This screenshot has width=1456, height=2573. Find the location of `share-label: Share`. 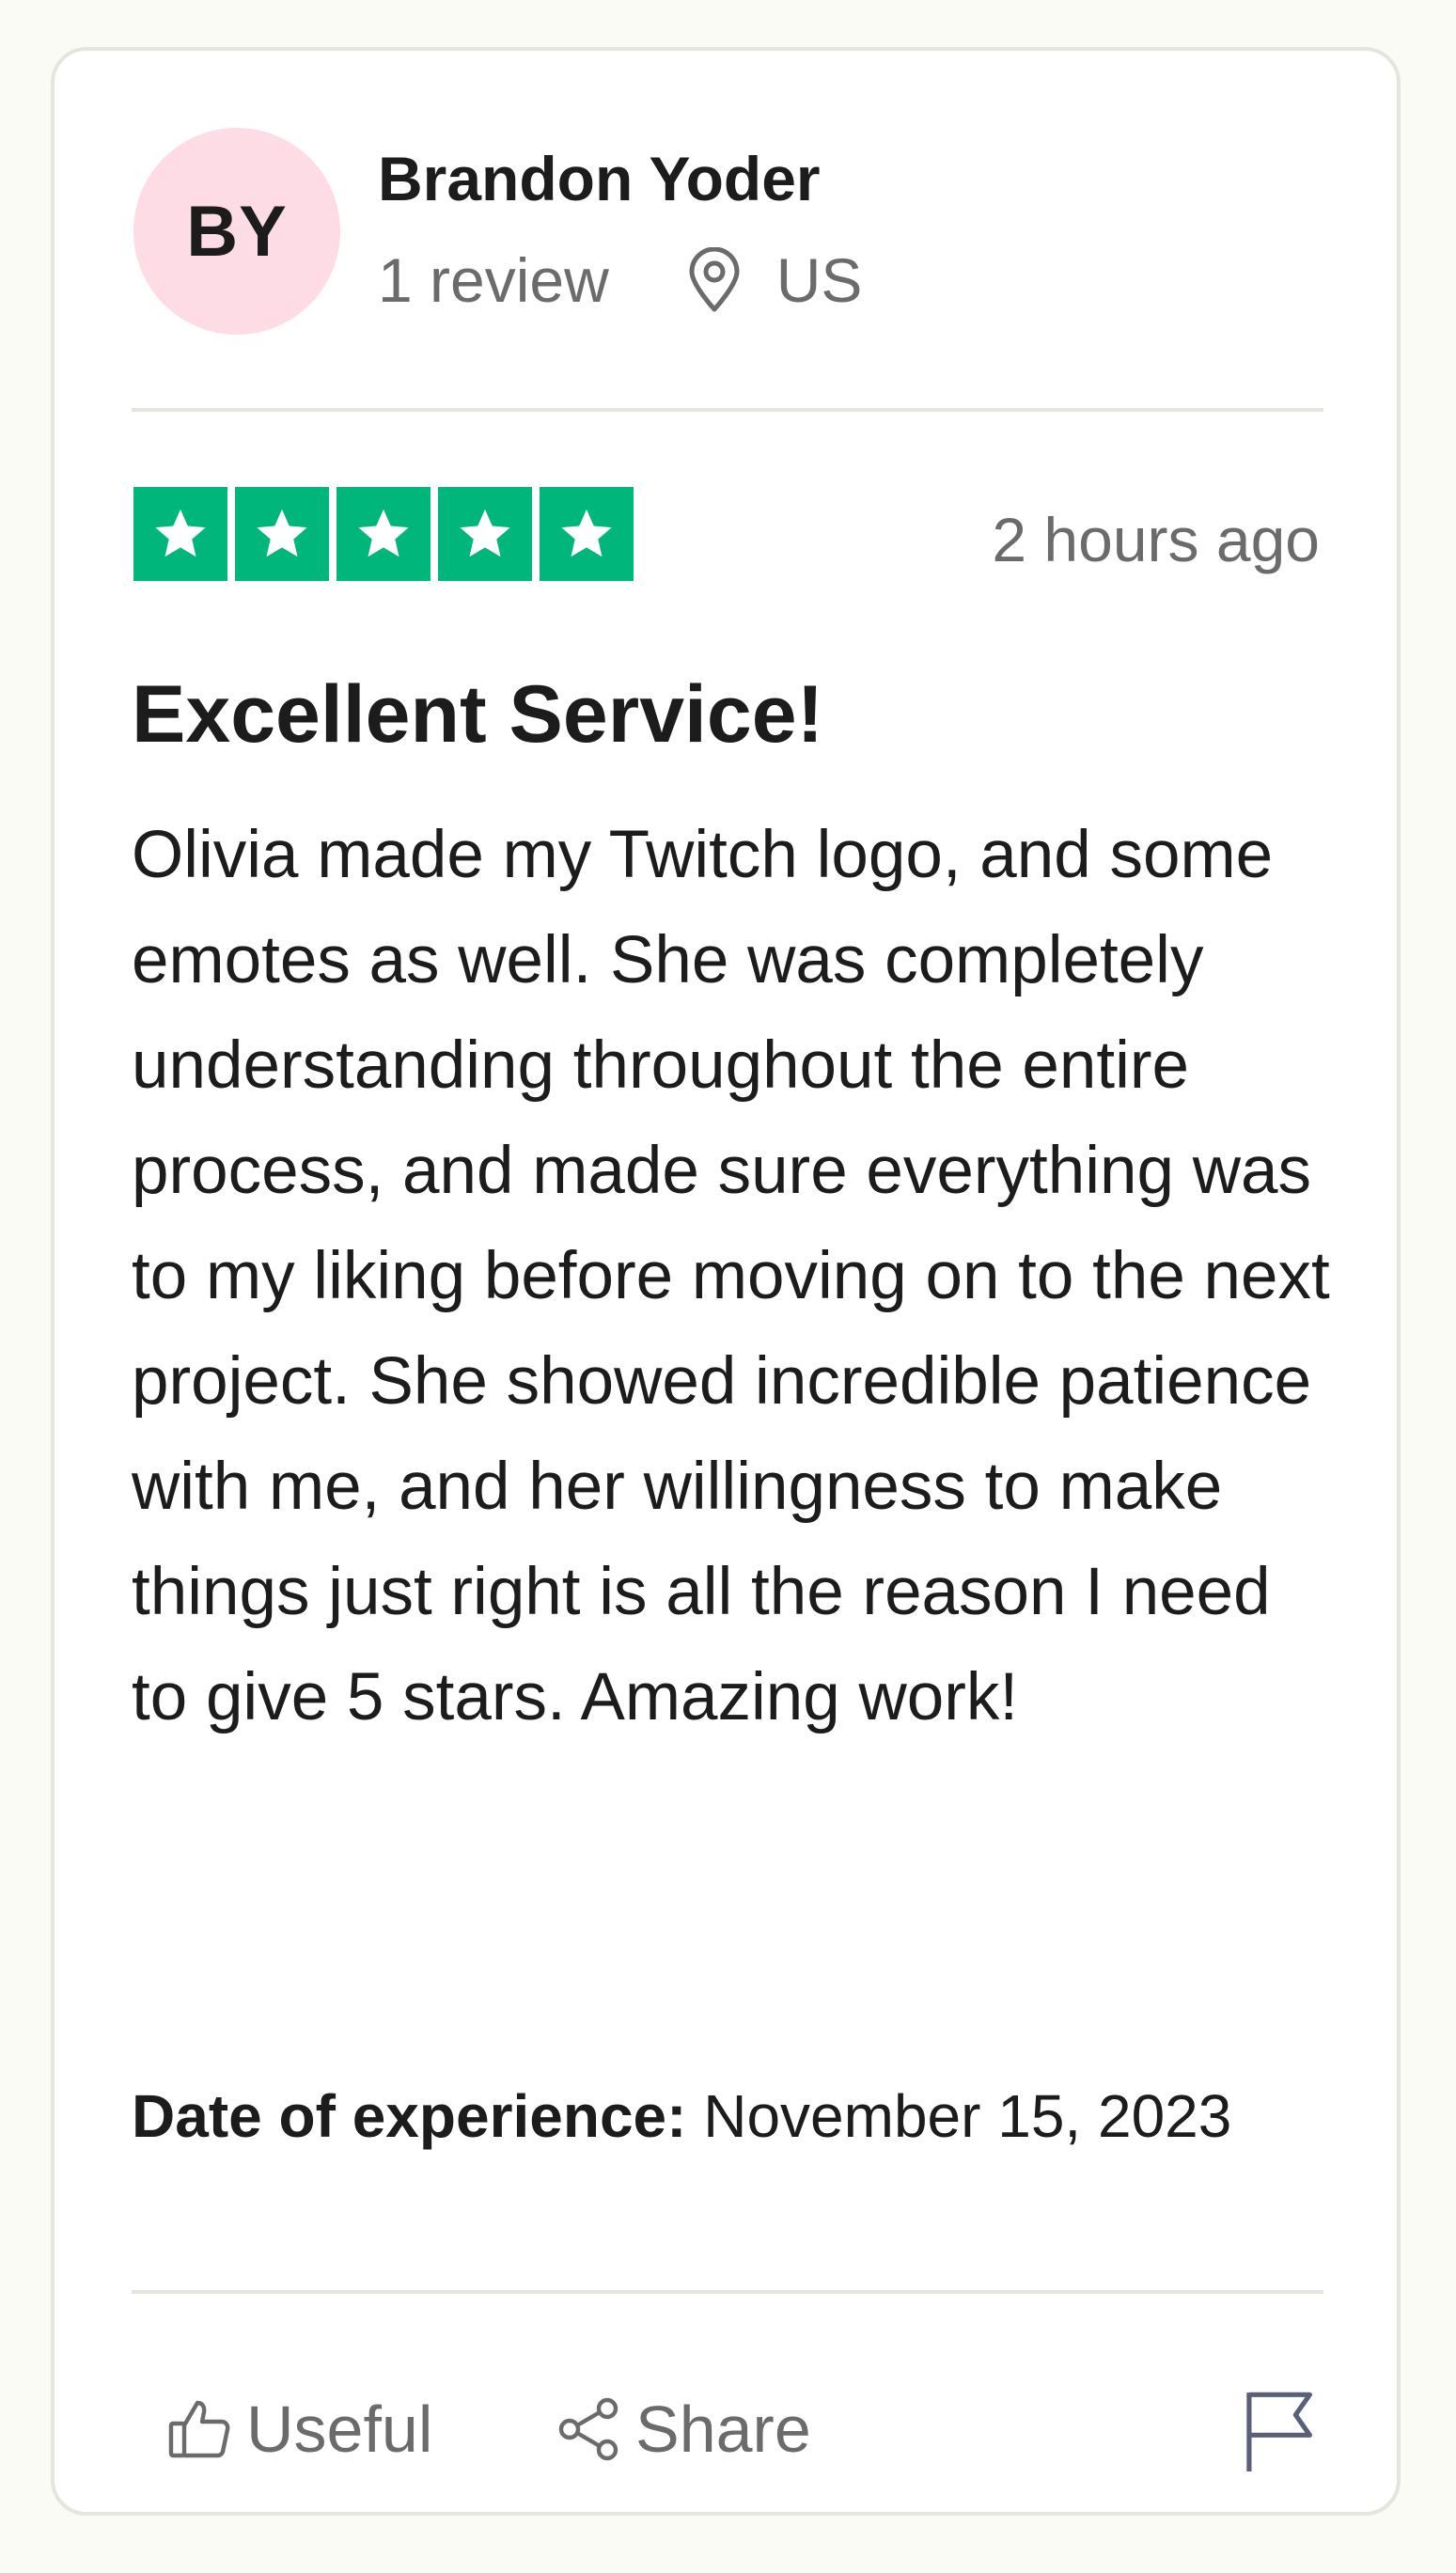

share-label: Share is located at coordinates (723, 2429).